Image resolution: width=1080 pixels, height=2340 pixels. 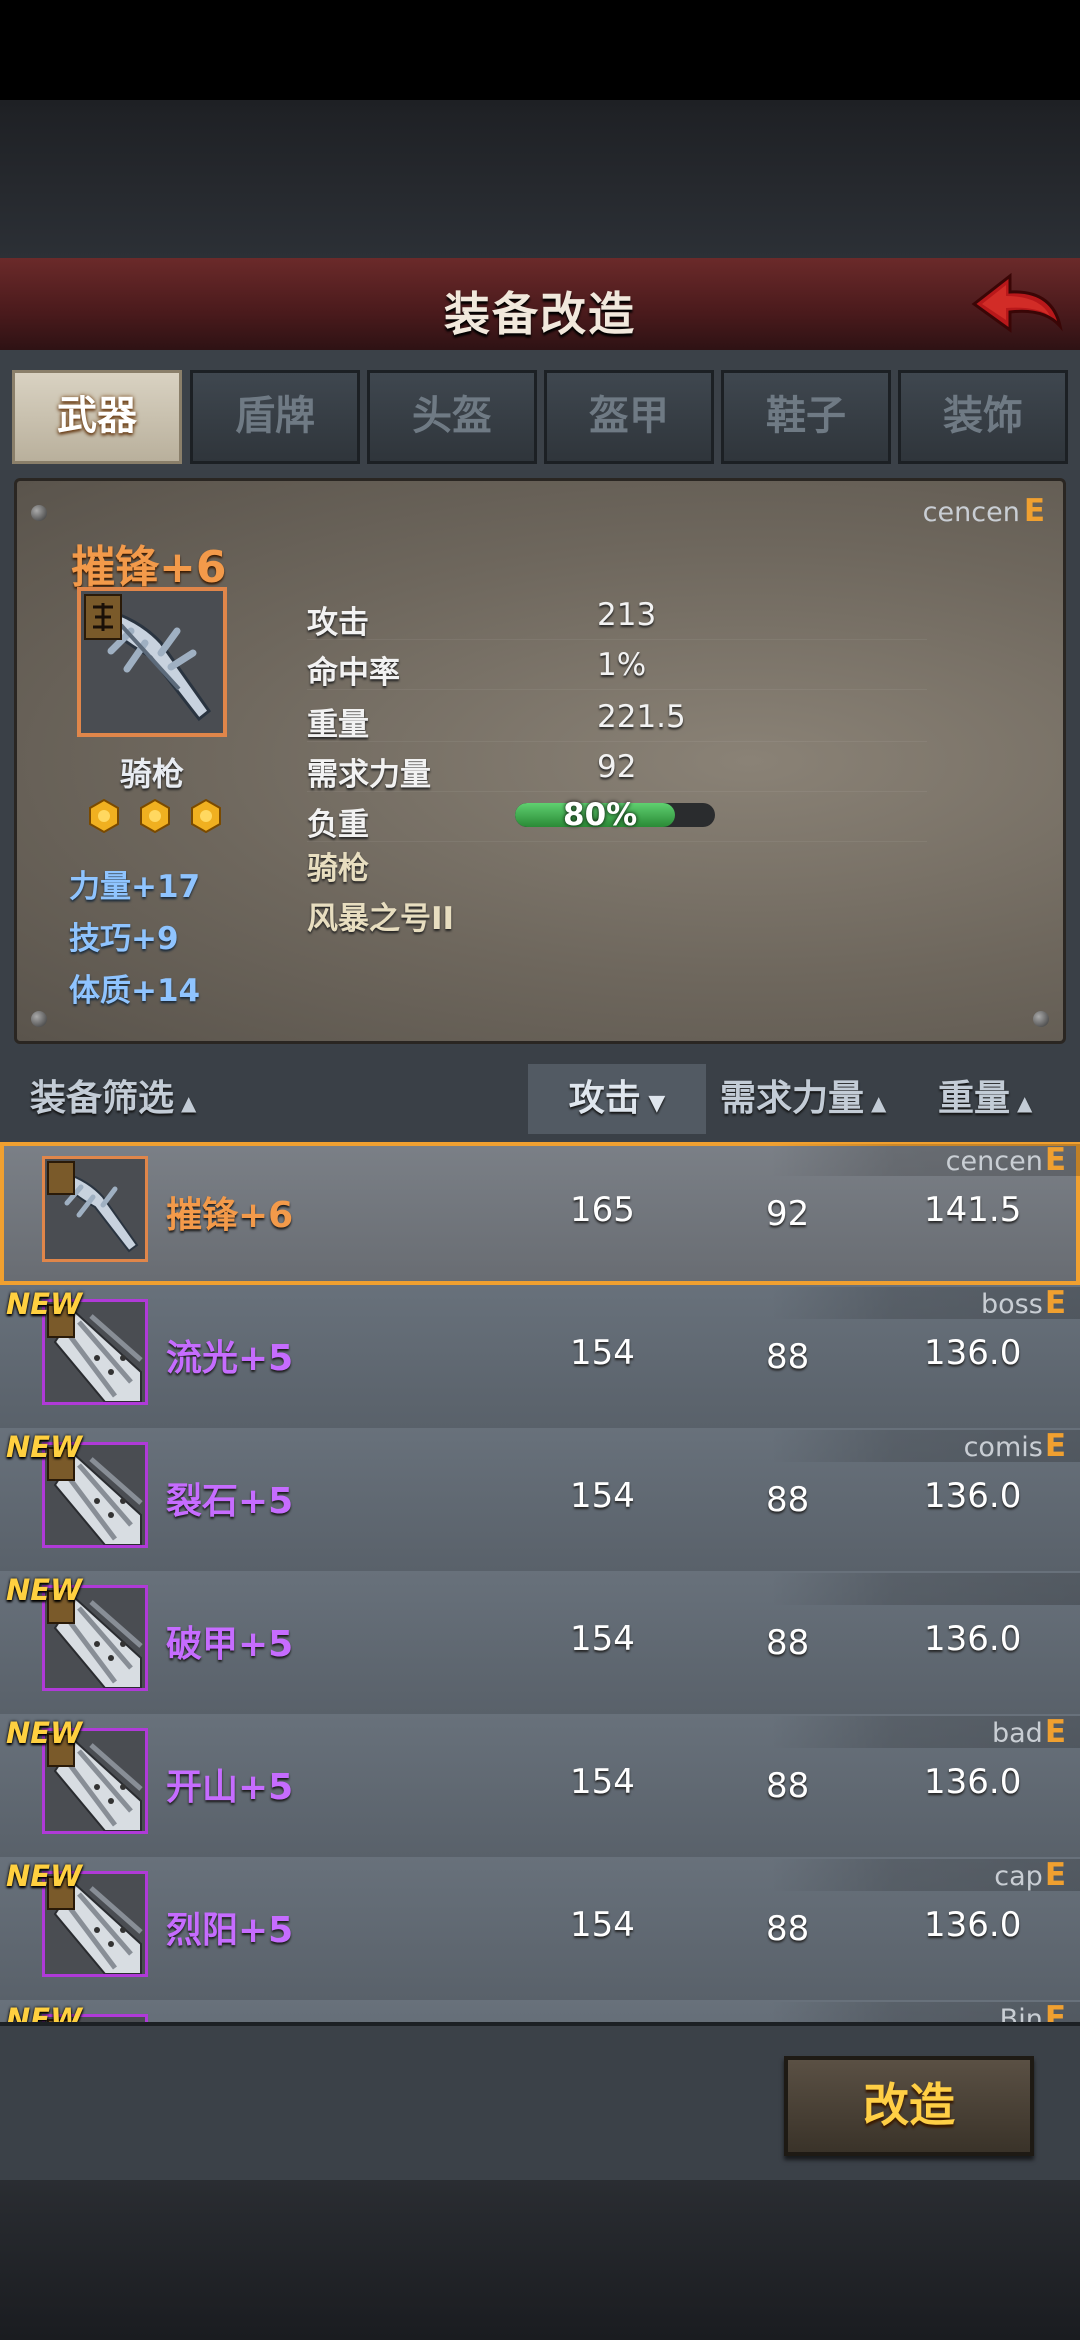 I want to click on load-value: 80%, so click(x=600, y=815).